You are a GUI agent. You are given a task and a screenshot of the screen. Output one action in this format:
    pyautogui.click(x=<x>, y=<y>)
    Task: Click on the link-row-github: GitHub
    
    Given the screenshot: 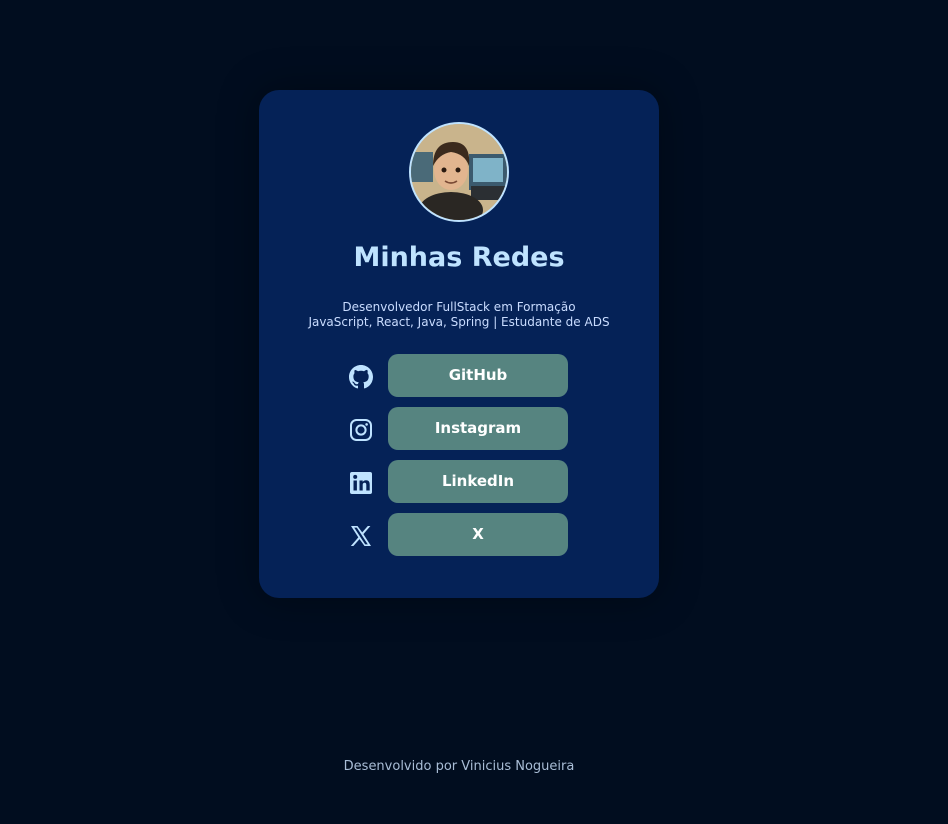 What is the action you would take?
    pyautogui.click(x=459, y=375)
    